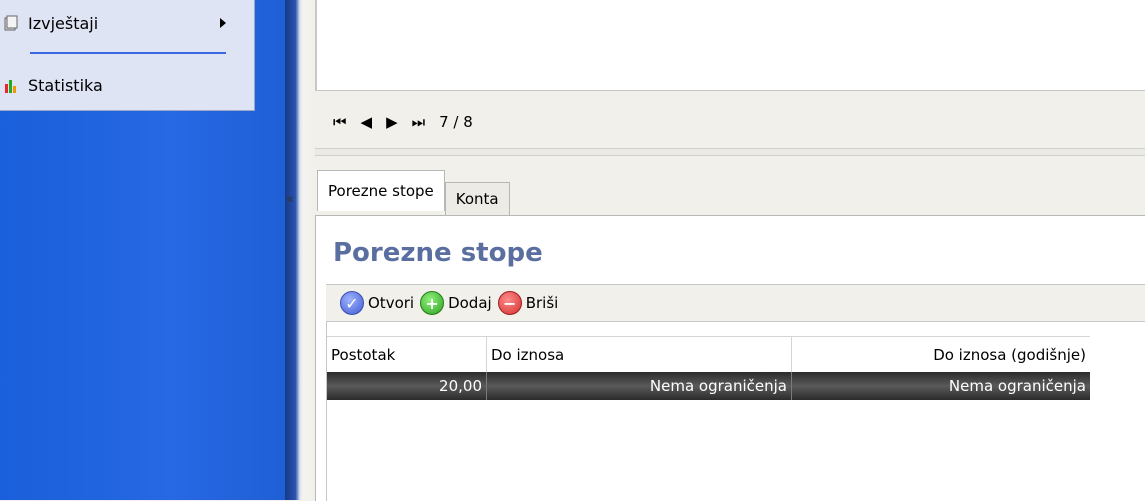 This screenshot has height=501, width=1145. I want to click on menu-item-statistics-label: Statistika, so click(65, 85).